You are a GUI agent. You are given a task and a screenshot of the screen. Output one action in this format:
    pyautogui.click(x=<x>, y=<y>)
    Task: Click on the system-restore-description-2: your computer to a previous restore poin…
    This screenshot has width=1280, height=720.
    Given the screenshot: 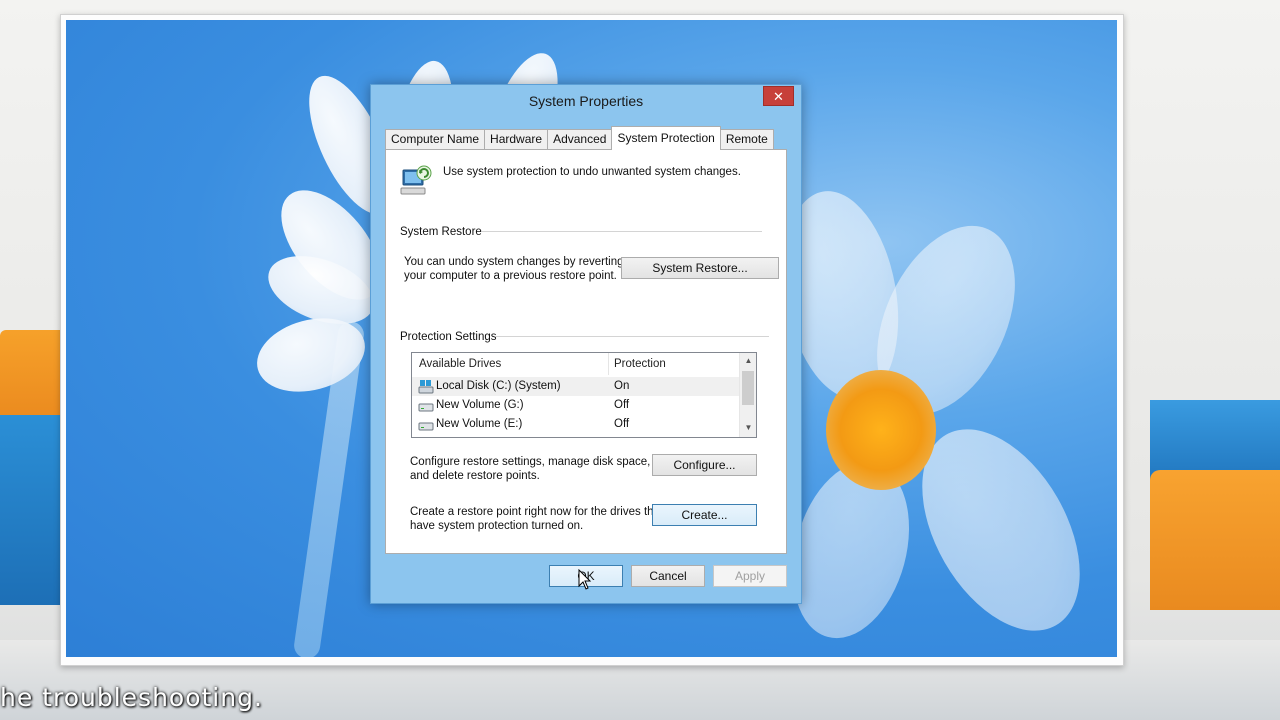 What is the action you would take?
    pyautogui.click(x=510, y=276)
    